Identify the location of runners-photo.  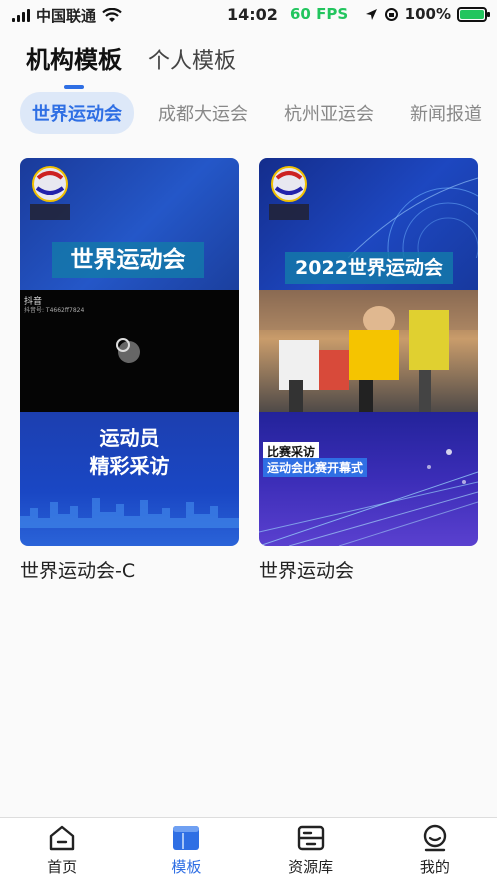
(368, 351).